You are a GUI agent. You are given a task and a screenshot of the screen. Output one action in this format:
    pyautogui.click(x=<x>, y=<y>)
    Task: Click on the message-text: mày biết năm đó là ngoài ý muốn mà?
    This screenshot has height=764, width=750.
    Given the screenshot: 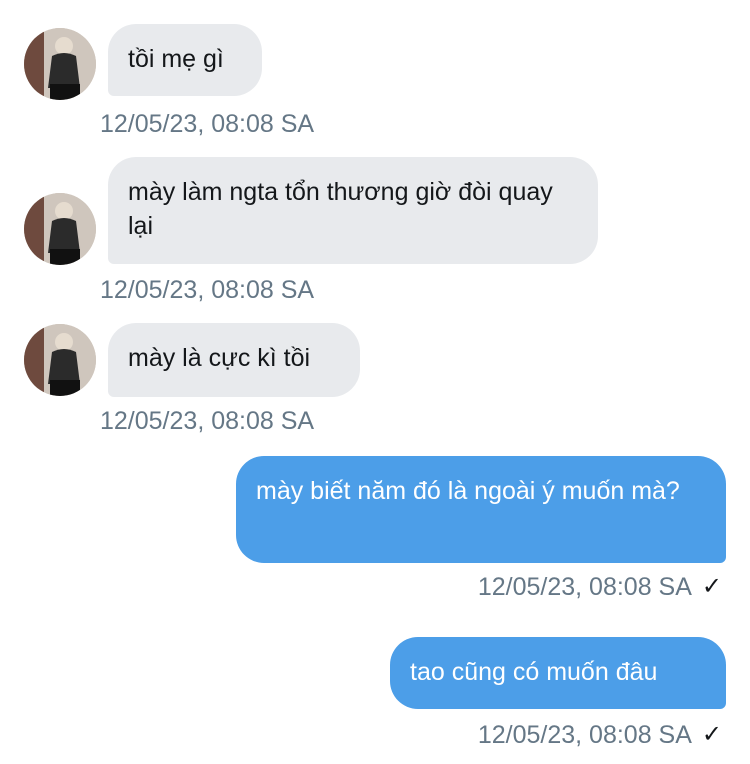 What is the action you would take?
    pyautogui.click(x=468, y=491)
    